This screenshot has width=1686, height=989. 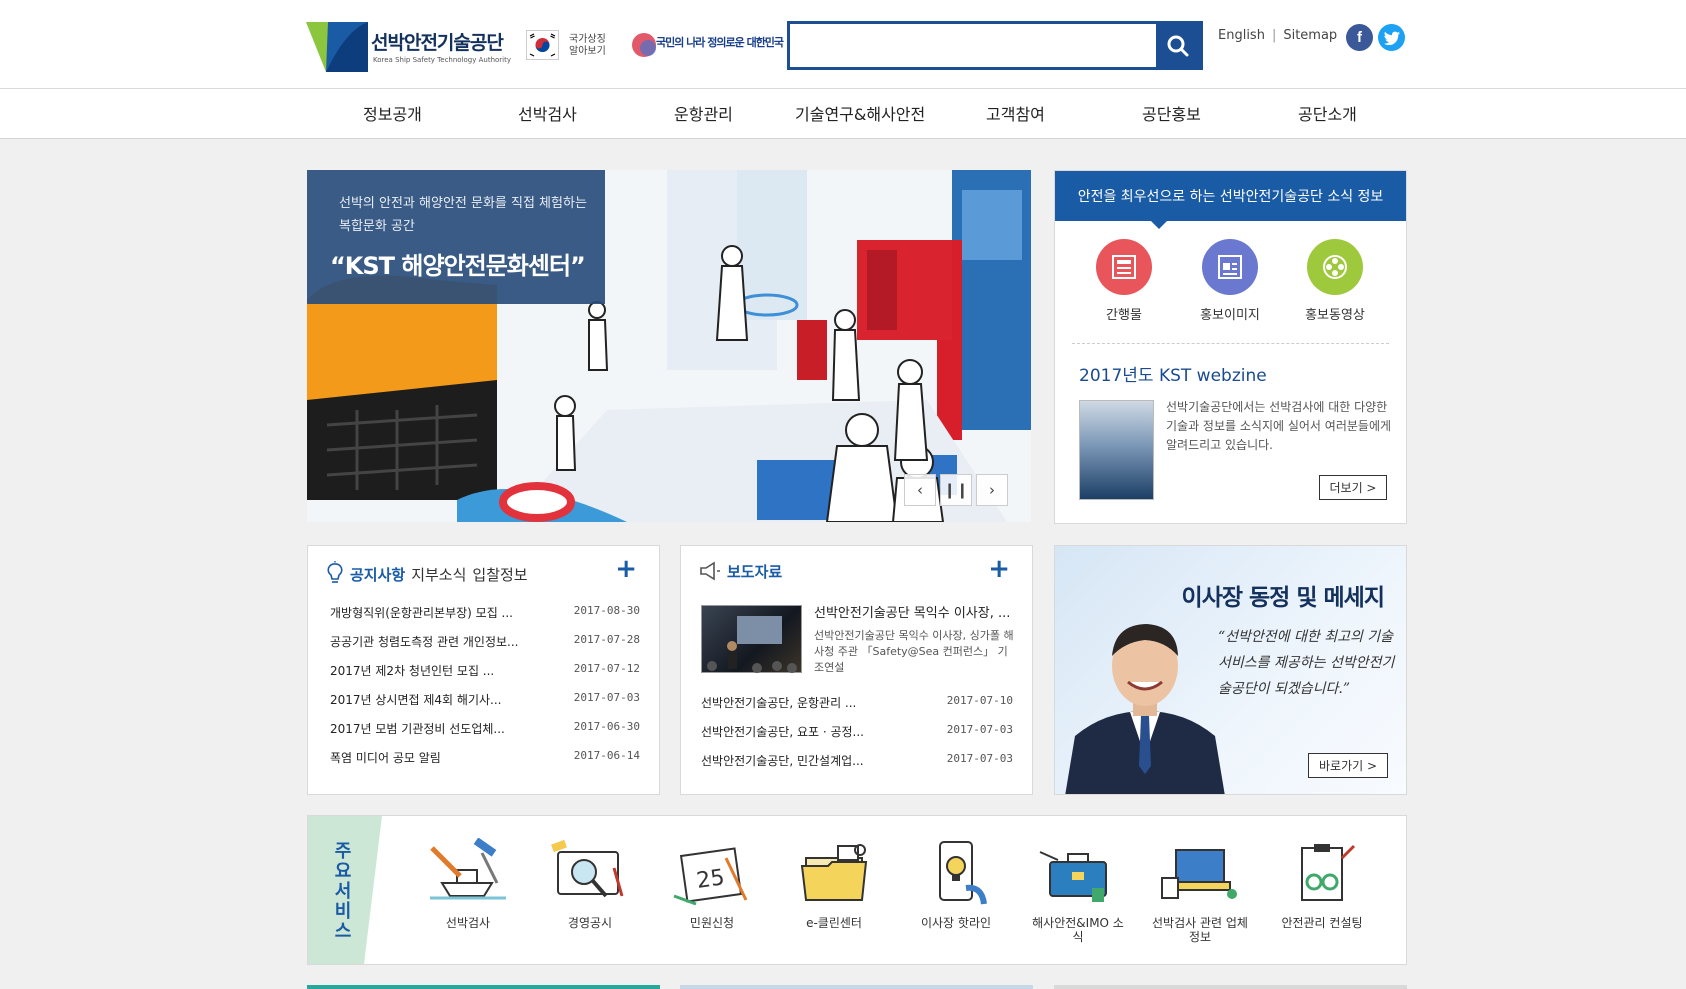 I want to click on service-company-info: 선박검사 관련 업체정보, so click(x=1200, y=891).